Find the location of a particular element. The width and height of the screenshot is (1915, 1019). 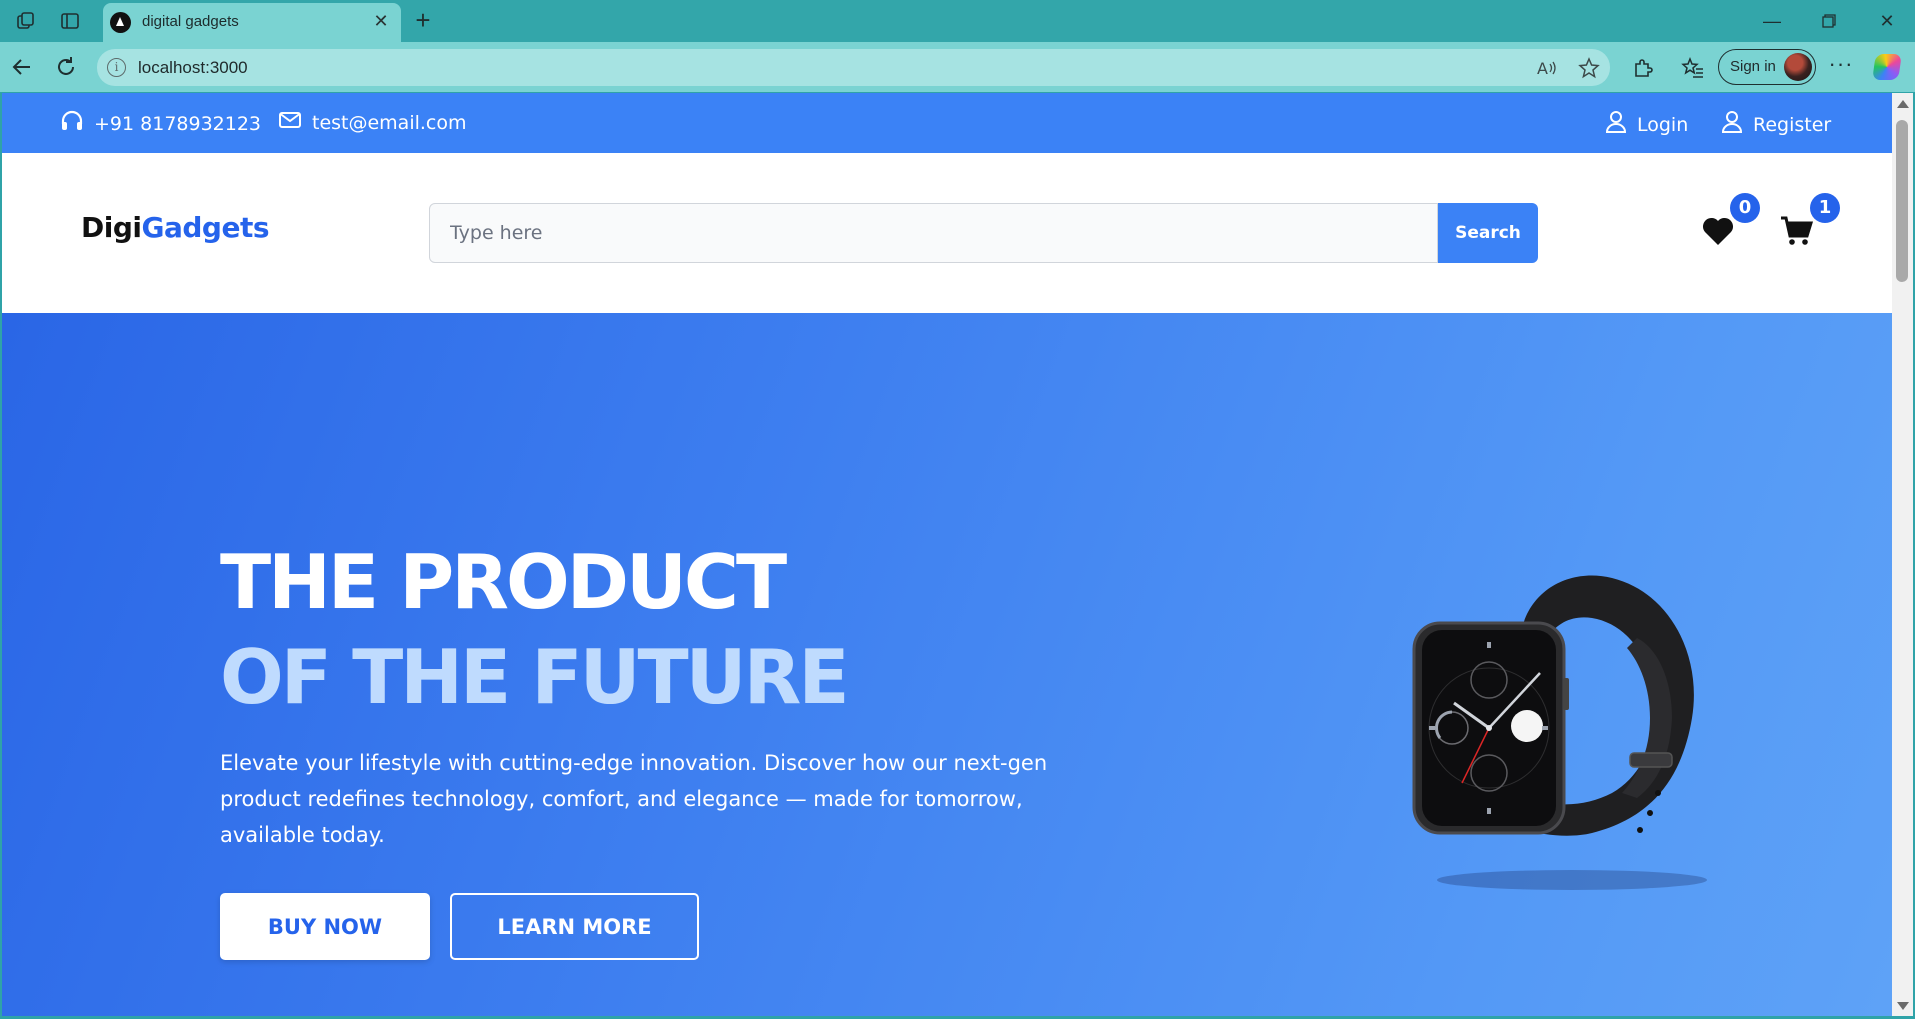

learn-more-button: LEARN MORE is located at coordinates (574, 926).